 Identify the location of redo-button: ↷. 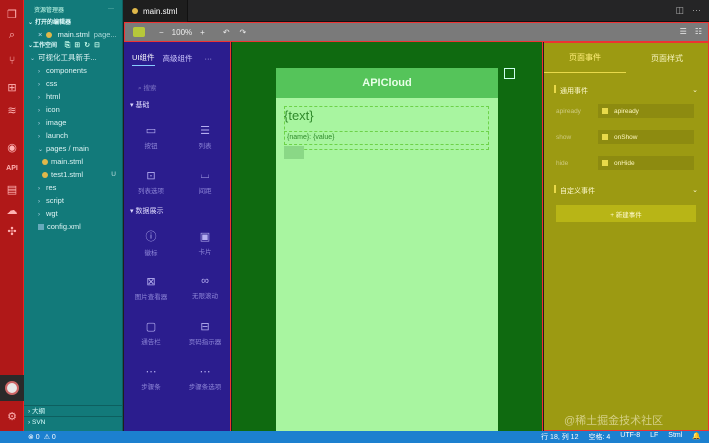
(243, 32).